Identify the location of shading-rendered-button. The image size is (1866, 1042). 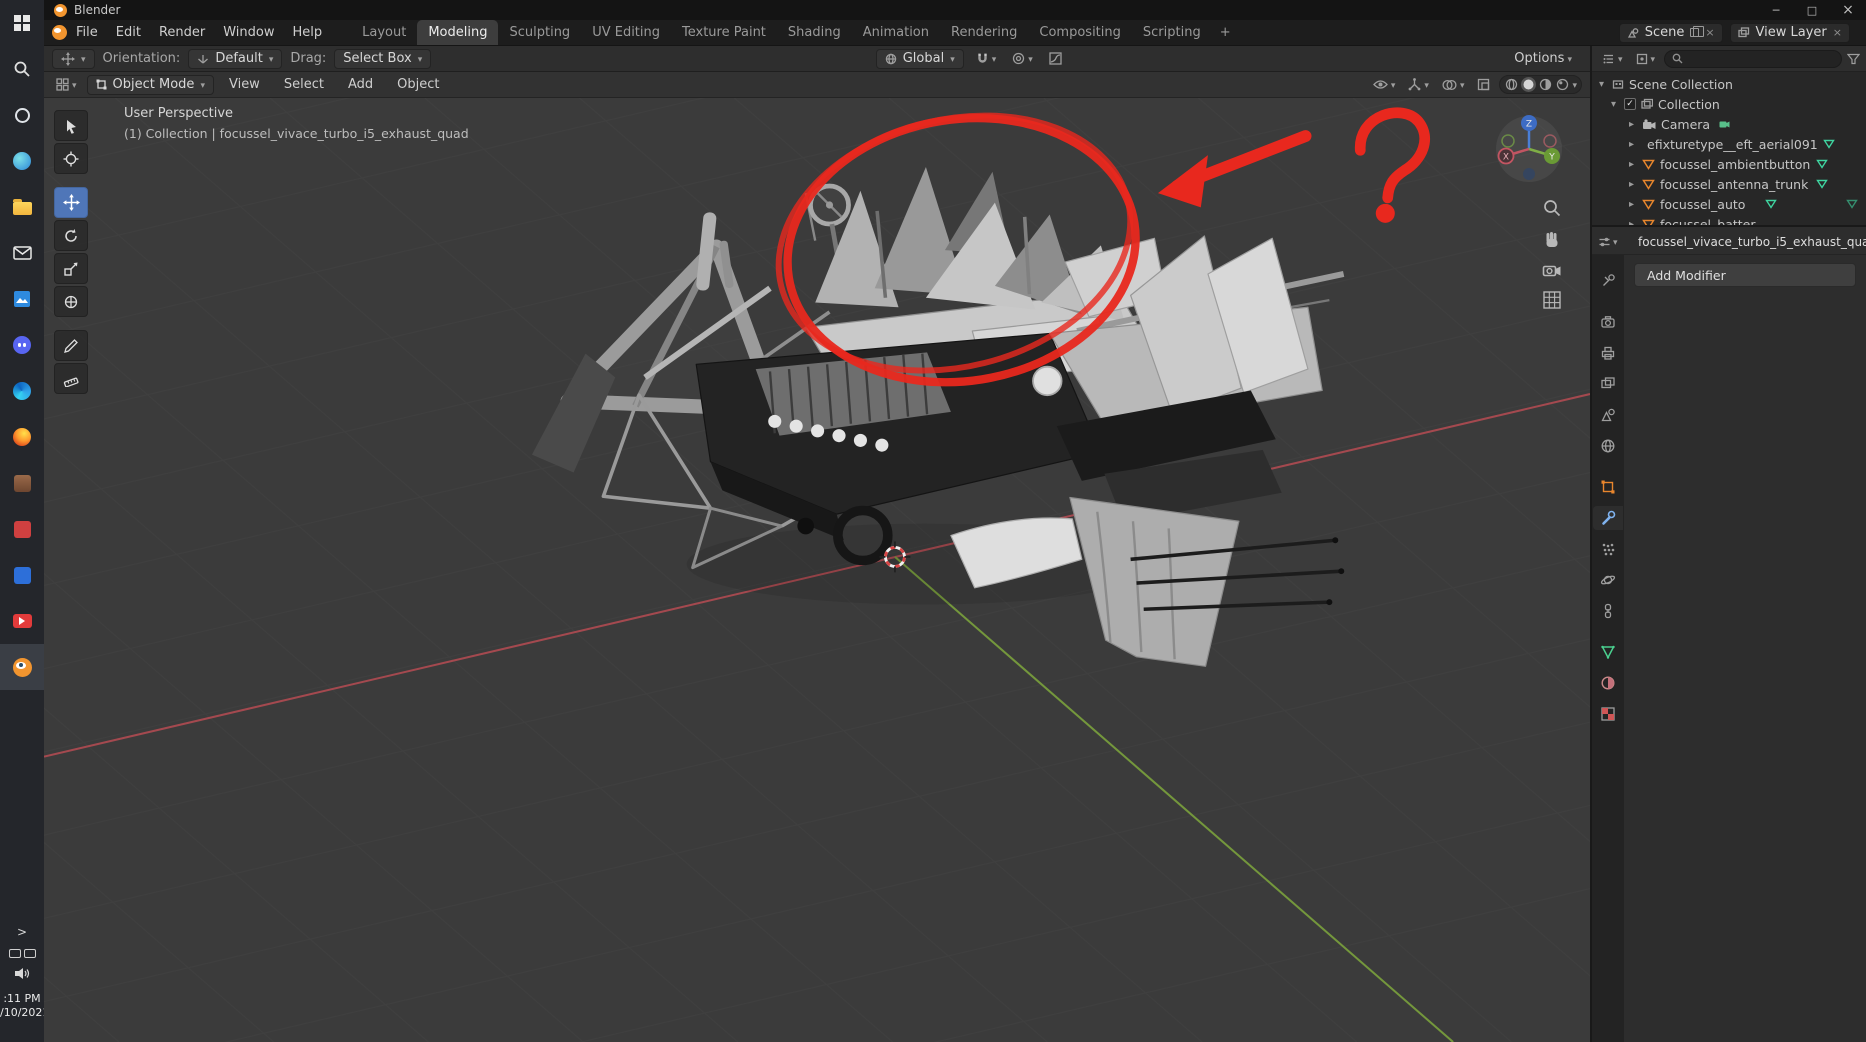
(1562, 84).